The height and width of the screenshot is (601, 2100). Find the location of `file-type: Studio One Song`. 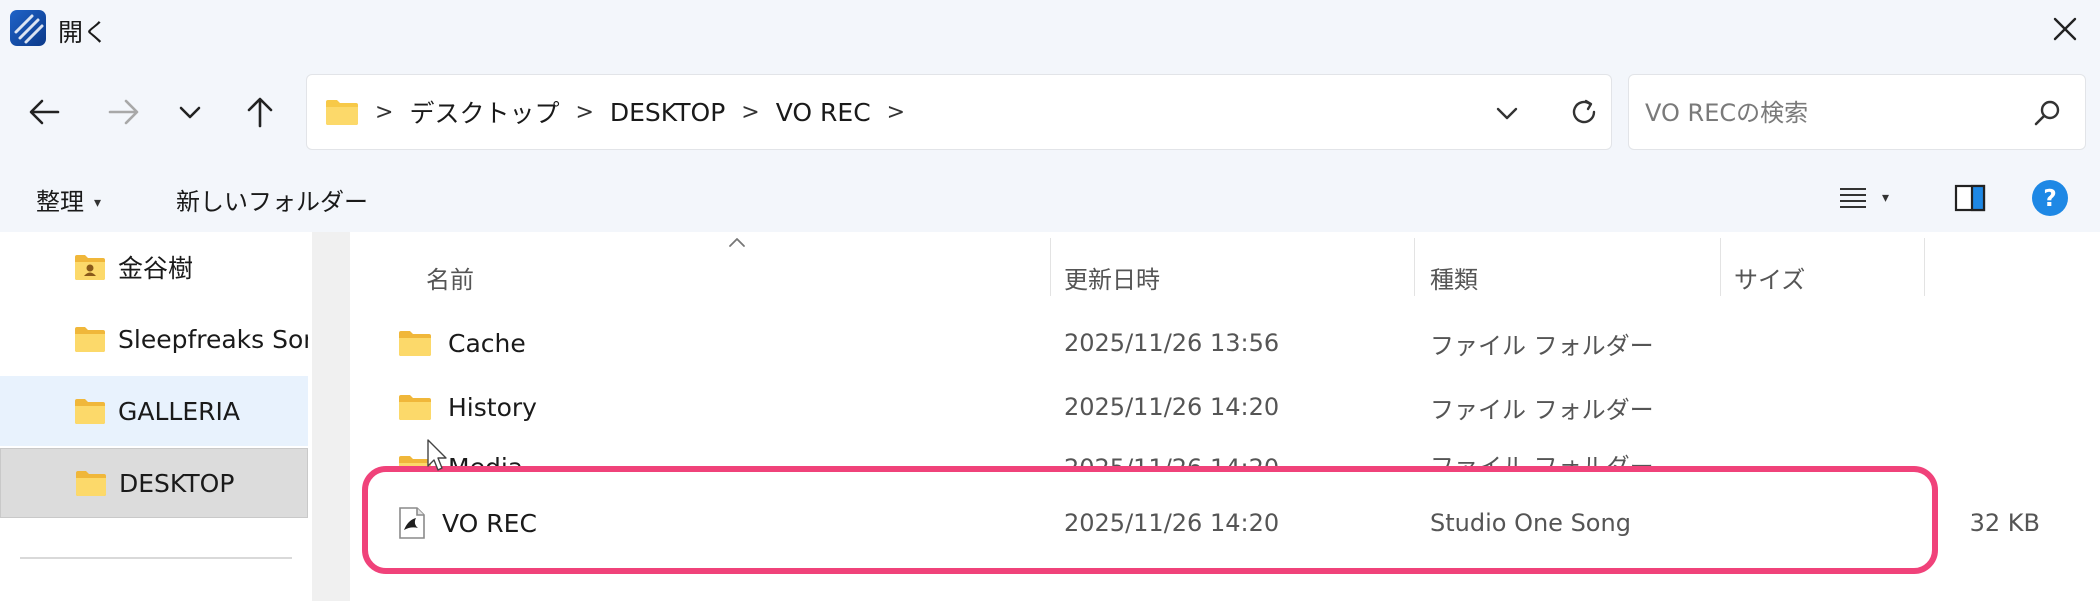

file-type: Studio One Song is located at coordinates (1530, 523).